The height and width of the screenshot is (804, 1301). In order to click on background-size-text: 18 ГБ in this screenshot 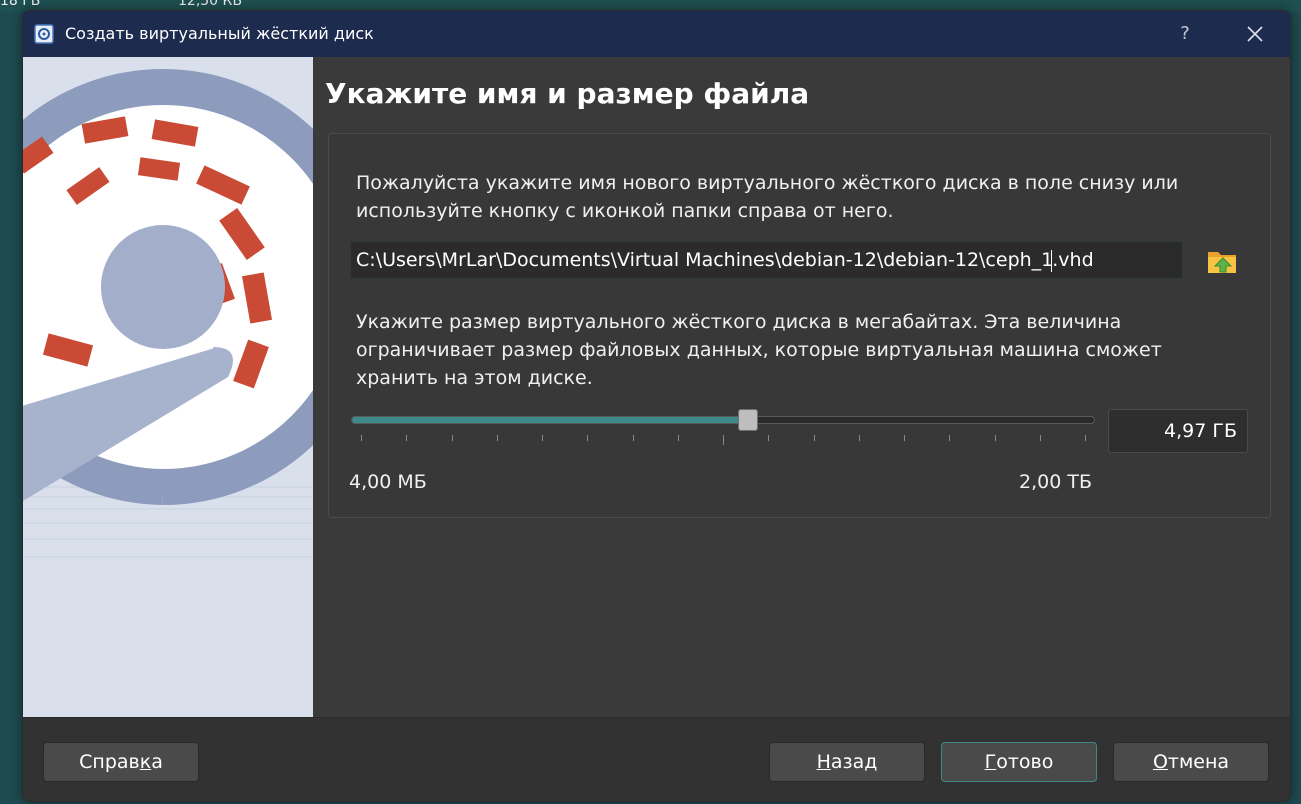, I will do `click(20, 4)`.